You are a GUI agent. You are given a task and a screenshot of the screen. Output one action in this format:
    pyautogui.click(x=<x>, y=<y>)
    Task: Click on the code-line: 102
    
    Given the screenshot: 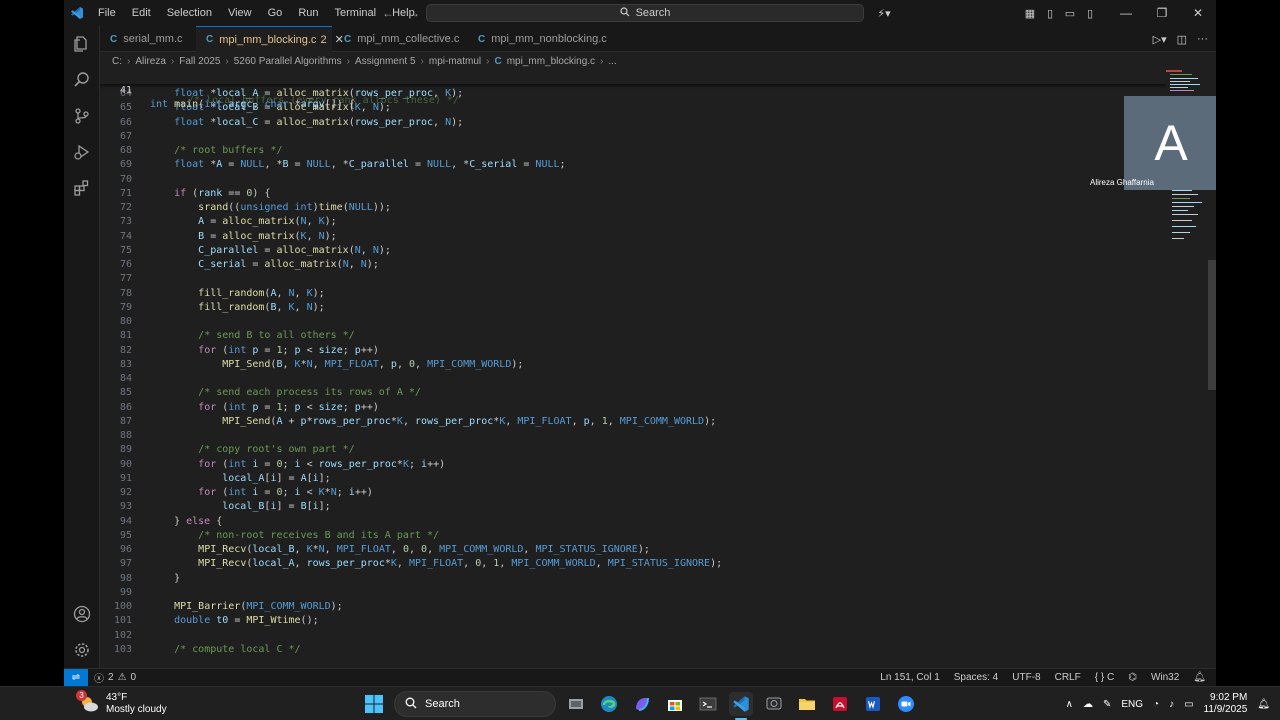 What is the action you would take?
    pyautogui.click(x=633, y=636)
    